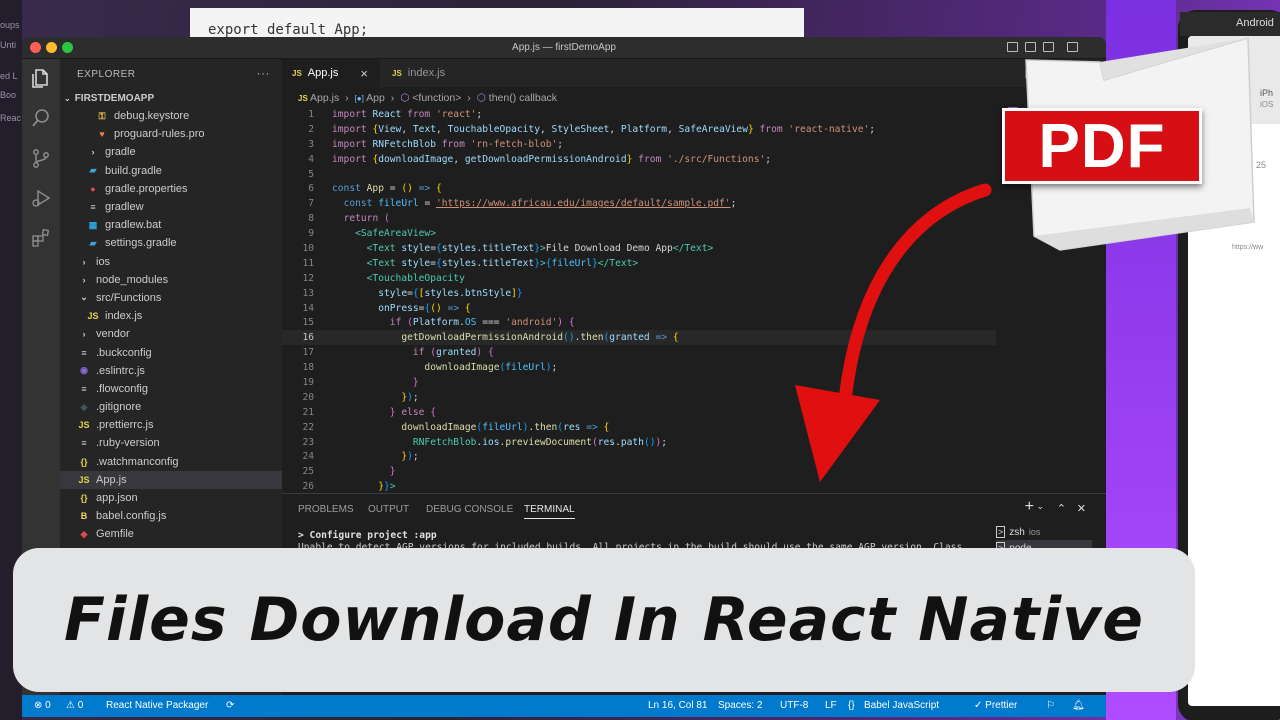 This screenshot has width=1280, height=720. Describe the element at coordinates (364, 73) in the screenshot. I see `close-tab-icon: ×` at that location.